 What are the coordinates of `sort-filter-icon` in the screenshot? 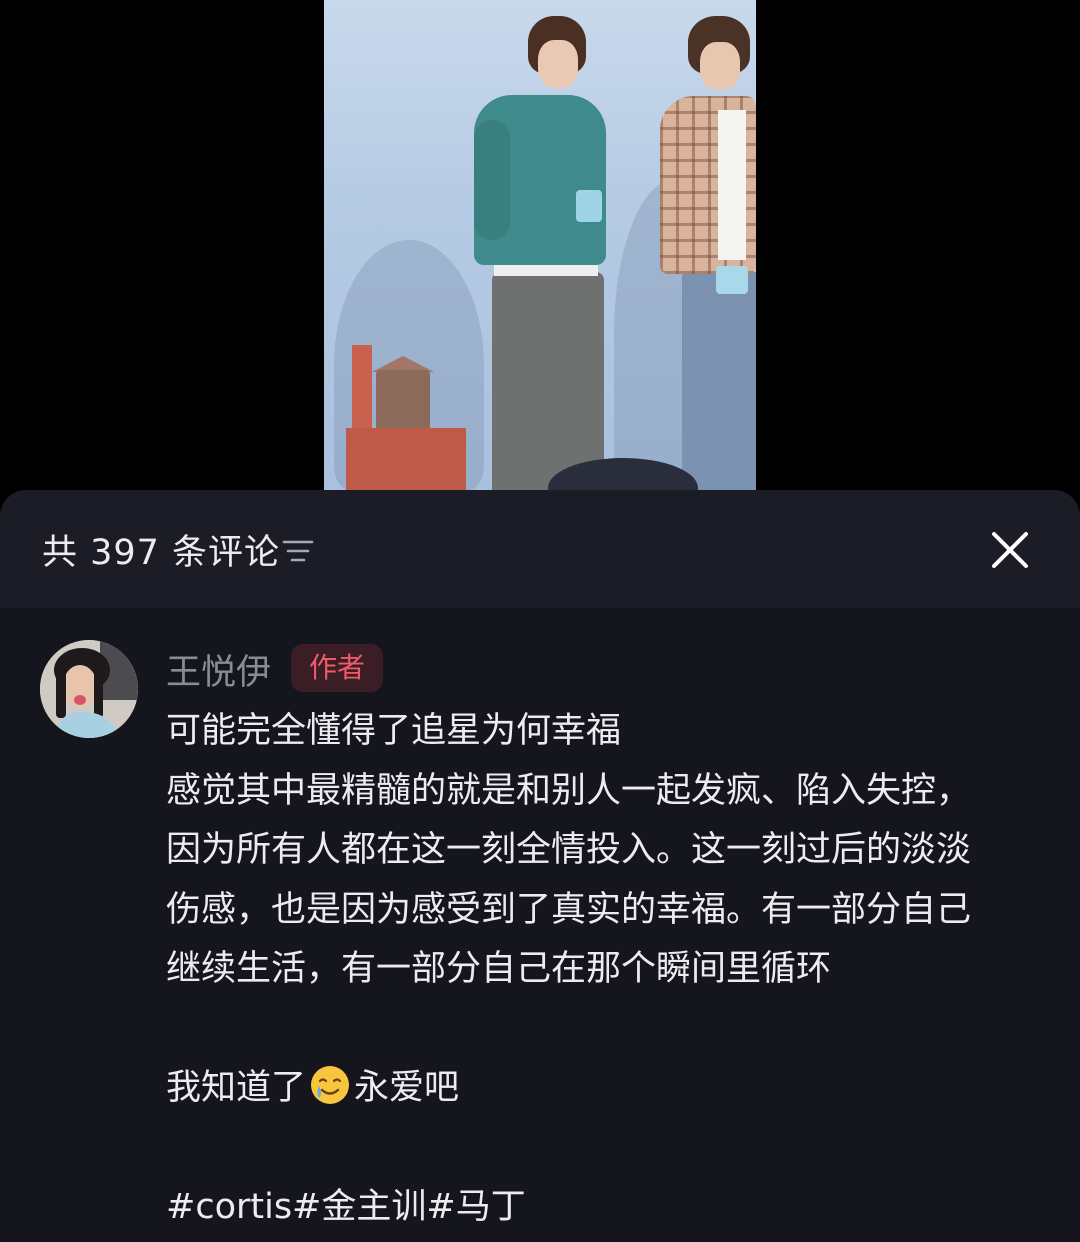 It's located at (298, 551).